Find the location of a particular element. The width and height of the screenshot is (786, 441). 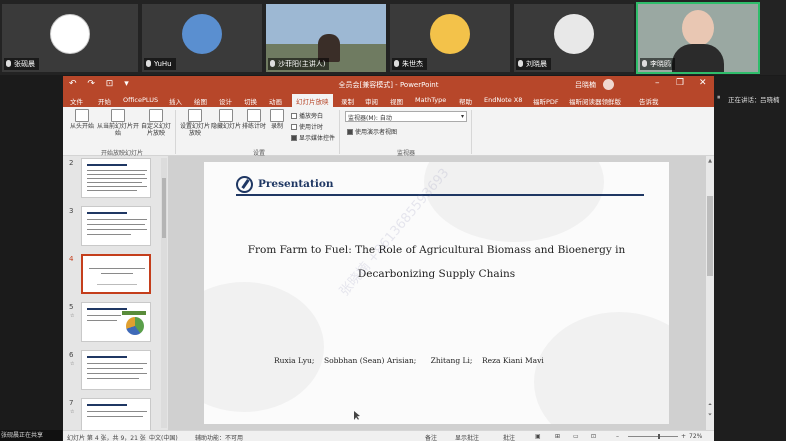

previous-slide-icon: ⏶ is located at coordinates (710, 405).